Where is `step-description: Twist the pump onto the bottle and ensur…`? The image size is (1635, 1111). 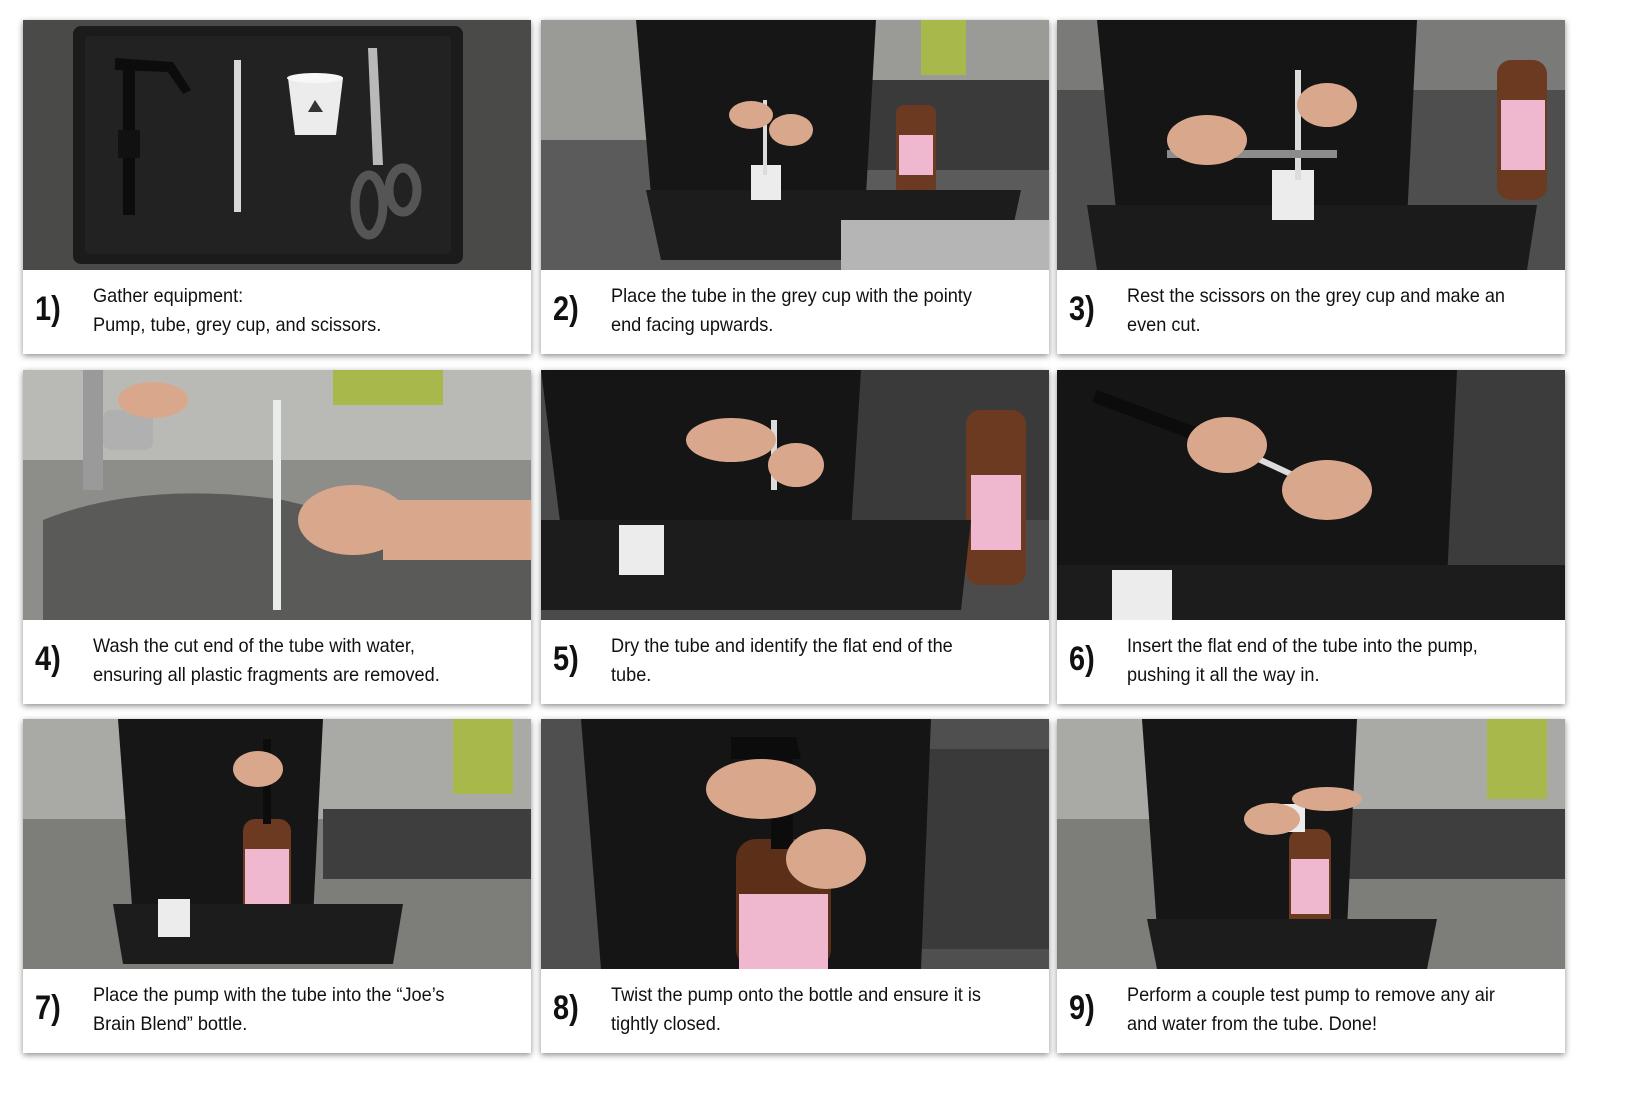
step-description: Twist the pump onto the bottle and ensur… is located at coordinates (796, 1009).